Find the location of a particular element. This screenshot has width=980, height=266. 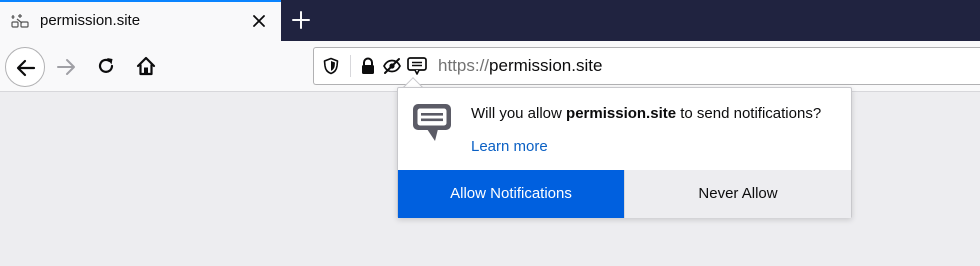

reload-icon is located at coordinates (106, 66).